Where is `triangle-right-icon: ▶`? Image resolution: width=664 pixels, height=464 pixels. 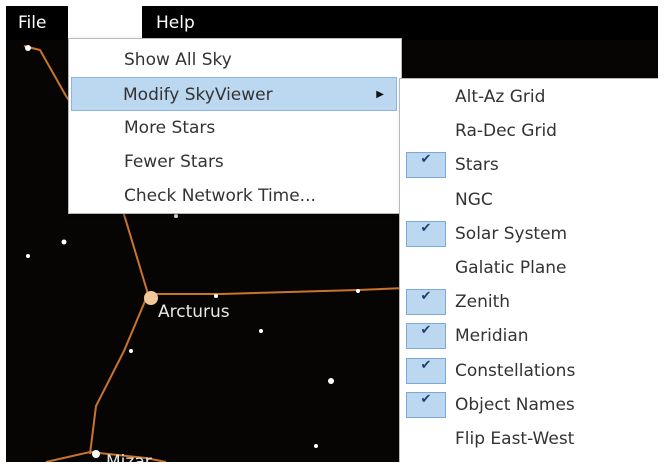
triangle-right-icon: ▶ is located at coordinates (380, 94).